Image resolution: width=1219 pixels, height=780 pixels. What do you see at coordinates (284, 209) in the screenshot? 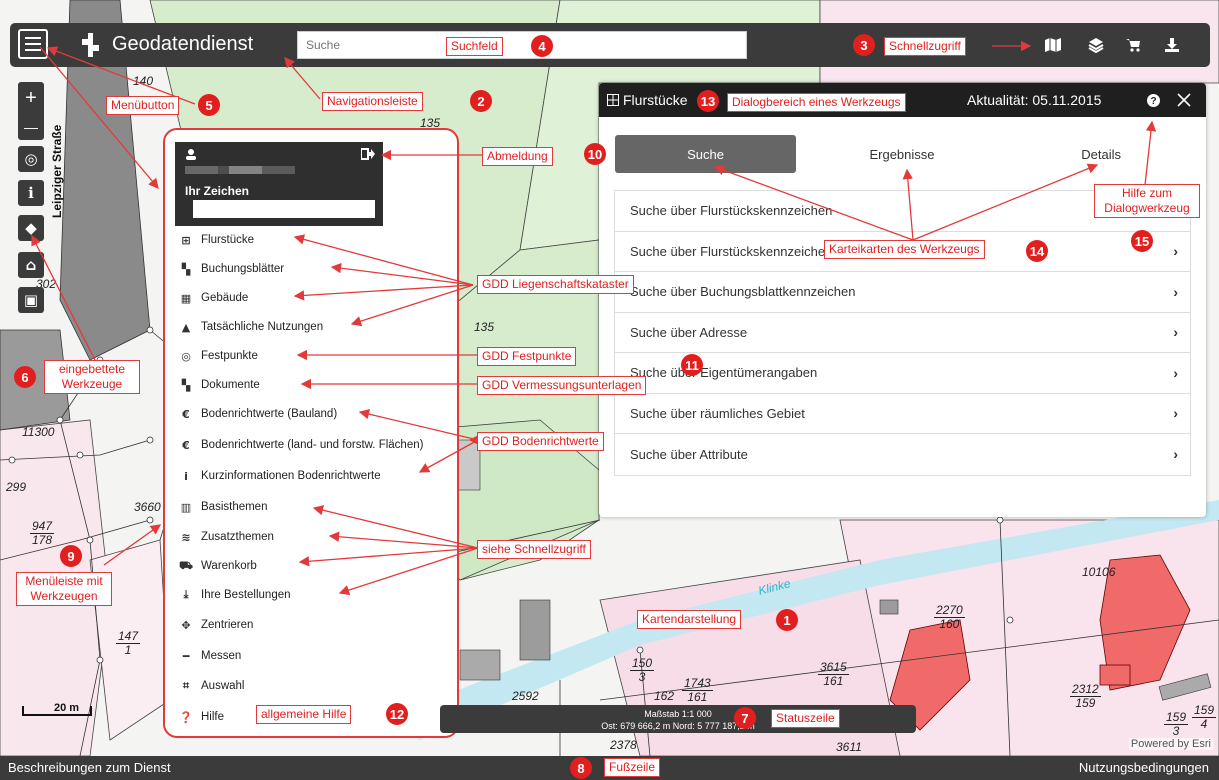
I see `zeichen-input` at bounding box center [284, 209].